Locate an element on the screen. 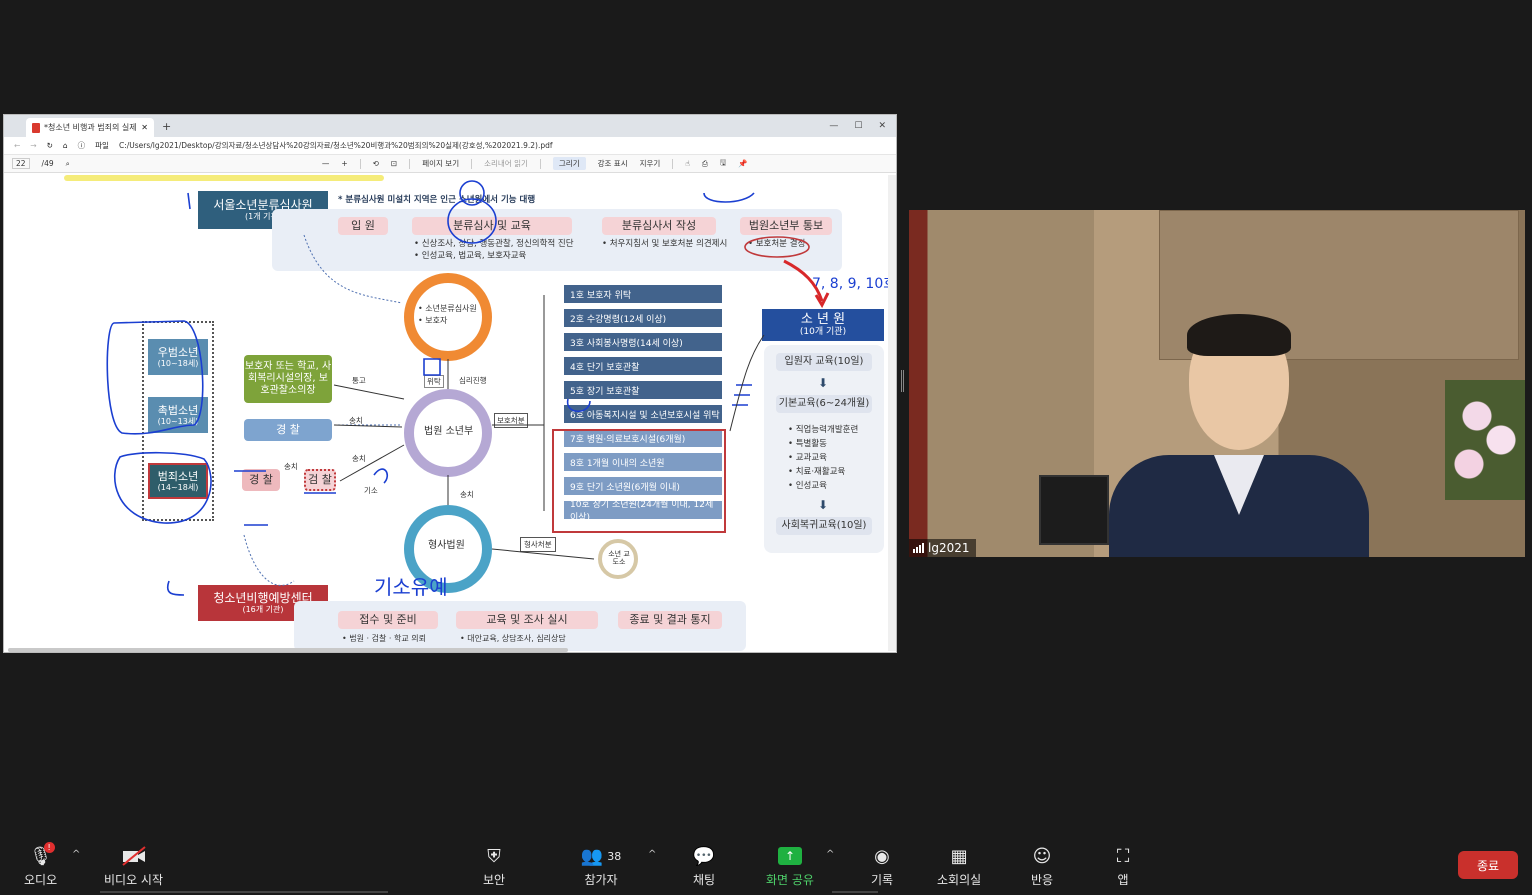 This screenshot has height=895, width=1532. microphone-icon: 🎙! is located at coordinates (41, 854).